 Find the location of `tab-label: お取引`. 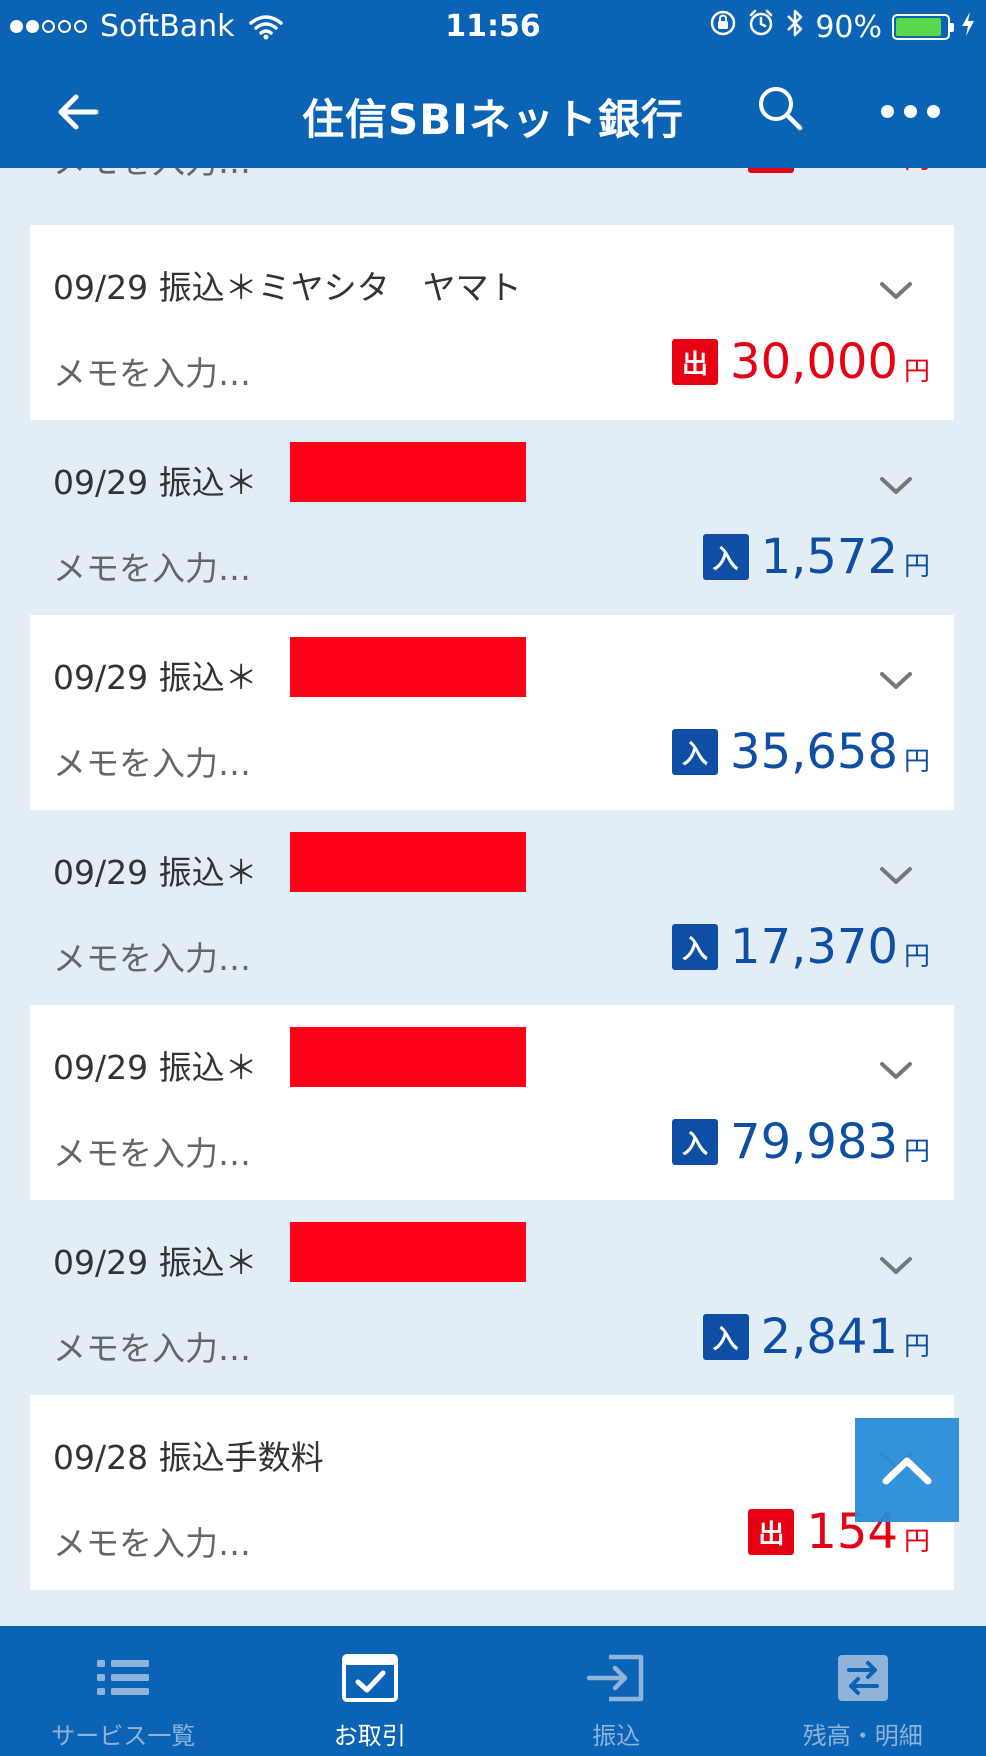

tab-label: お取引 is located at coordinates (369, 1736).